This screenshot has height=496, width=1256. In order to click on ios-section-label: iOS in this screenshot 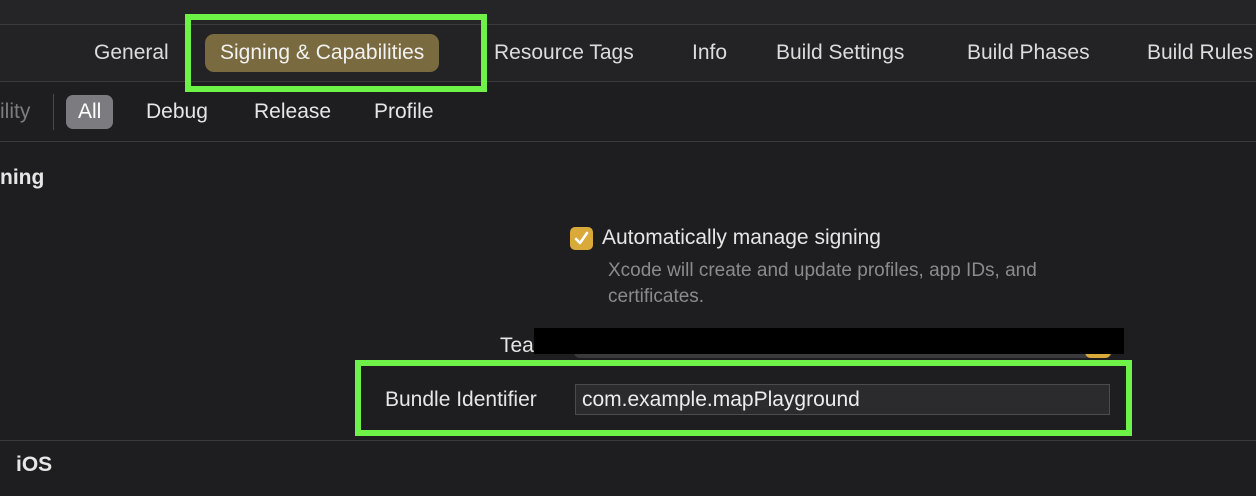, I will do `click(34, 464)`.